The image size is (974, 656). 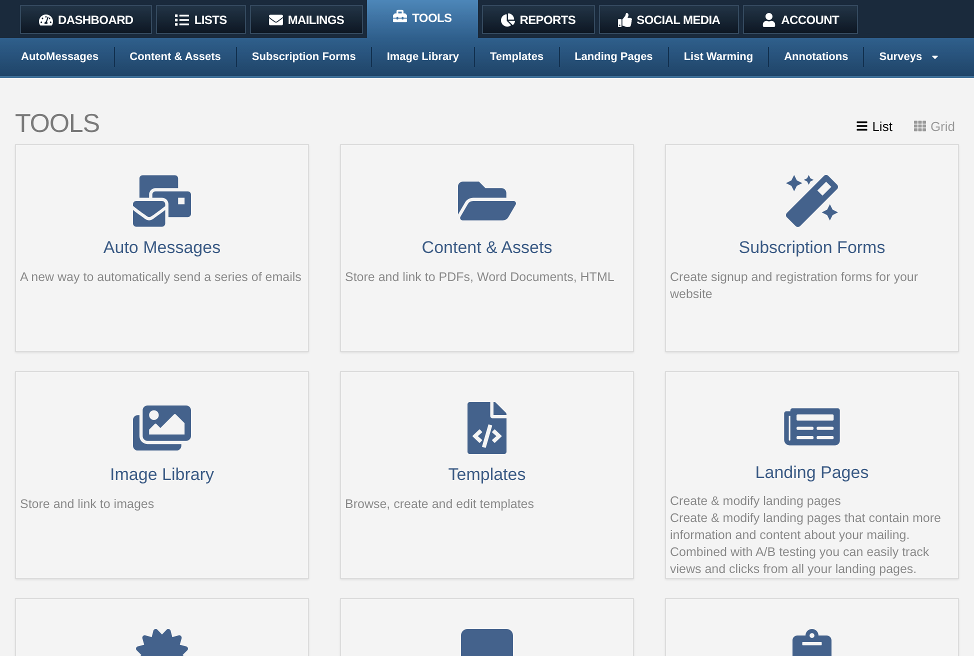 I want to click on nav-tab: ACCOUNT, so click(x=800, y=19).